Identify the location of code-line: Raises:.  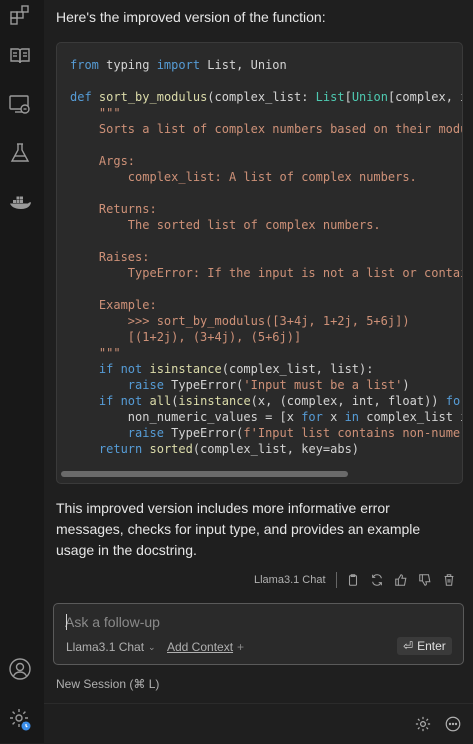
(266, 257).